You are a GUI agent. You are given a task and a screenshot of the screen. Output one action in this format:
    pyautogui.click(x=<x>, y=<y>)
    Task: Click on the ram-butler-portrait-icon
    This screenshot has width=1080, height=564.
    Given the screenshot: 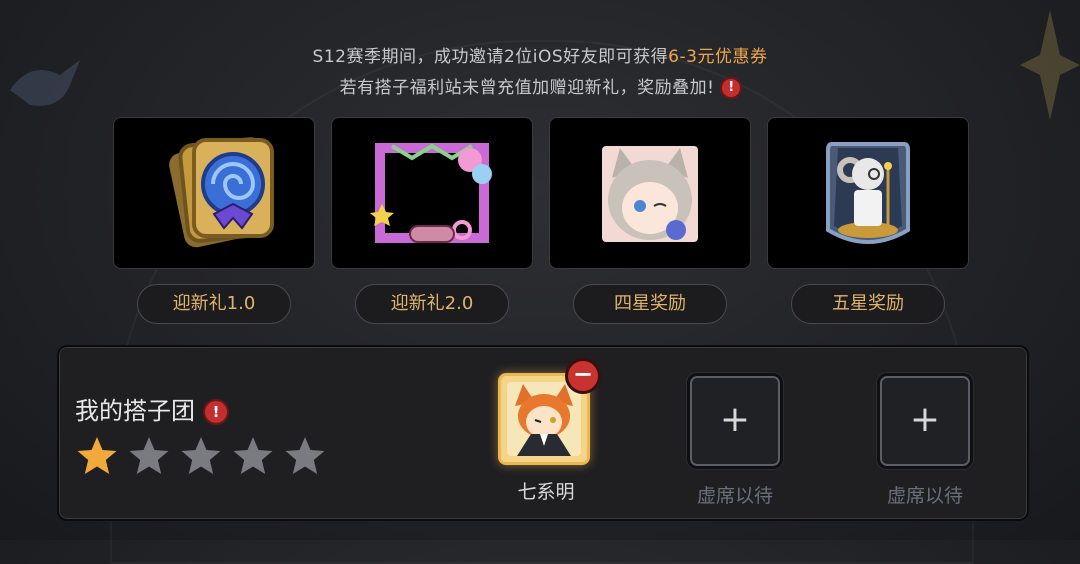 What is the action you would take?
    pyautogui.click(x=868, y=193)
    